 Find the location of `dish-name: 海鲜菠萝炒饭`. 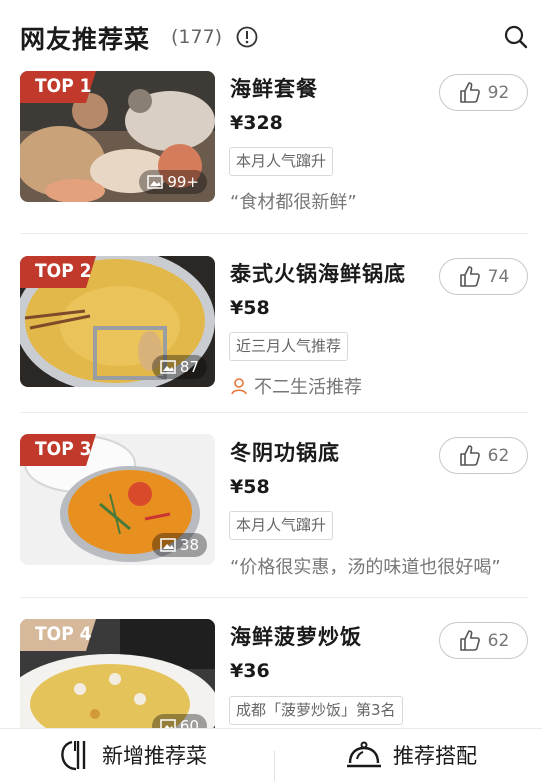

dish-name: 海鲜菠萝炒饭 is located at coordinates (296, 637).